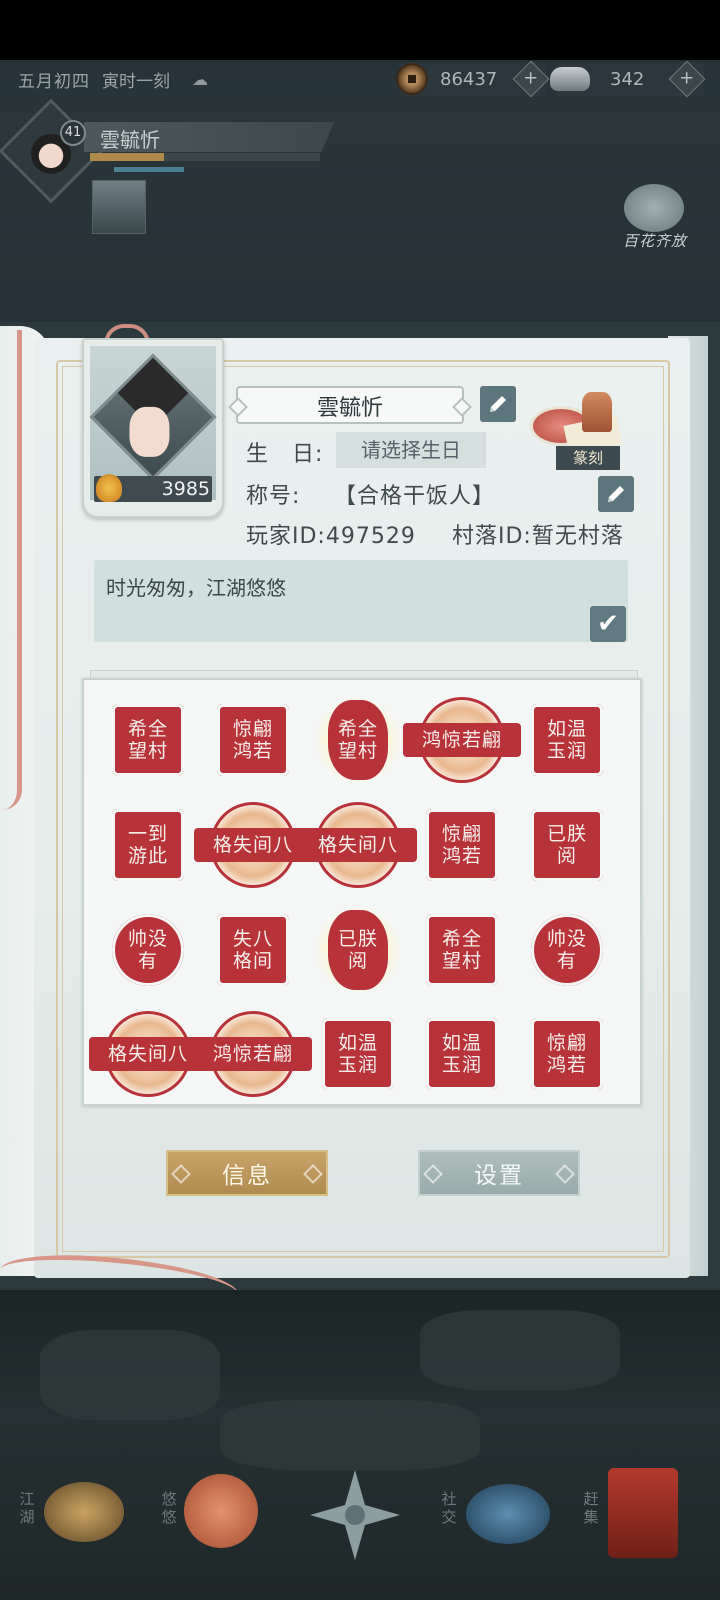 This screenshot has width=720, height=1600. Describe the element at coordinates (331, 536) in the screenshot. I see `player-id: 玩家ID:497529` at that location.